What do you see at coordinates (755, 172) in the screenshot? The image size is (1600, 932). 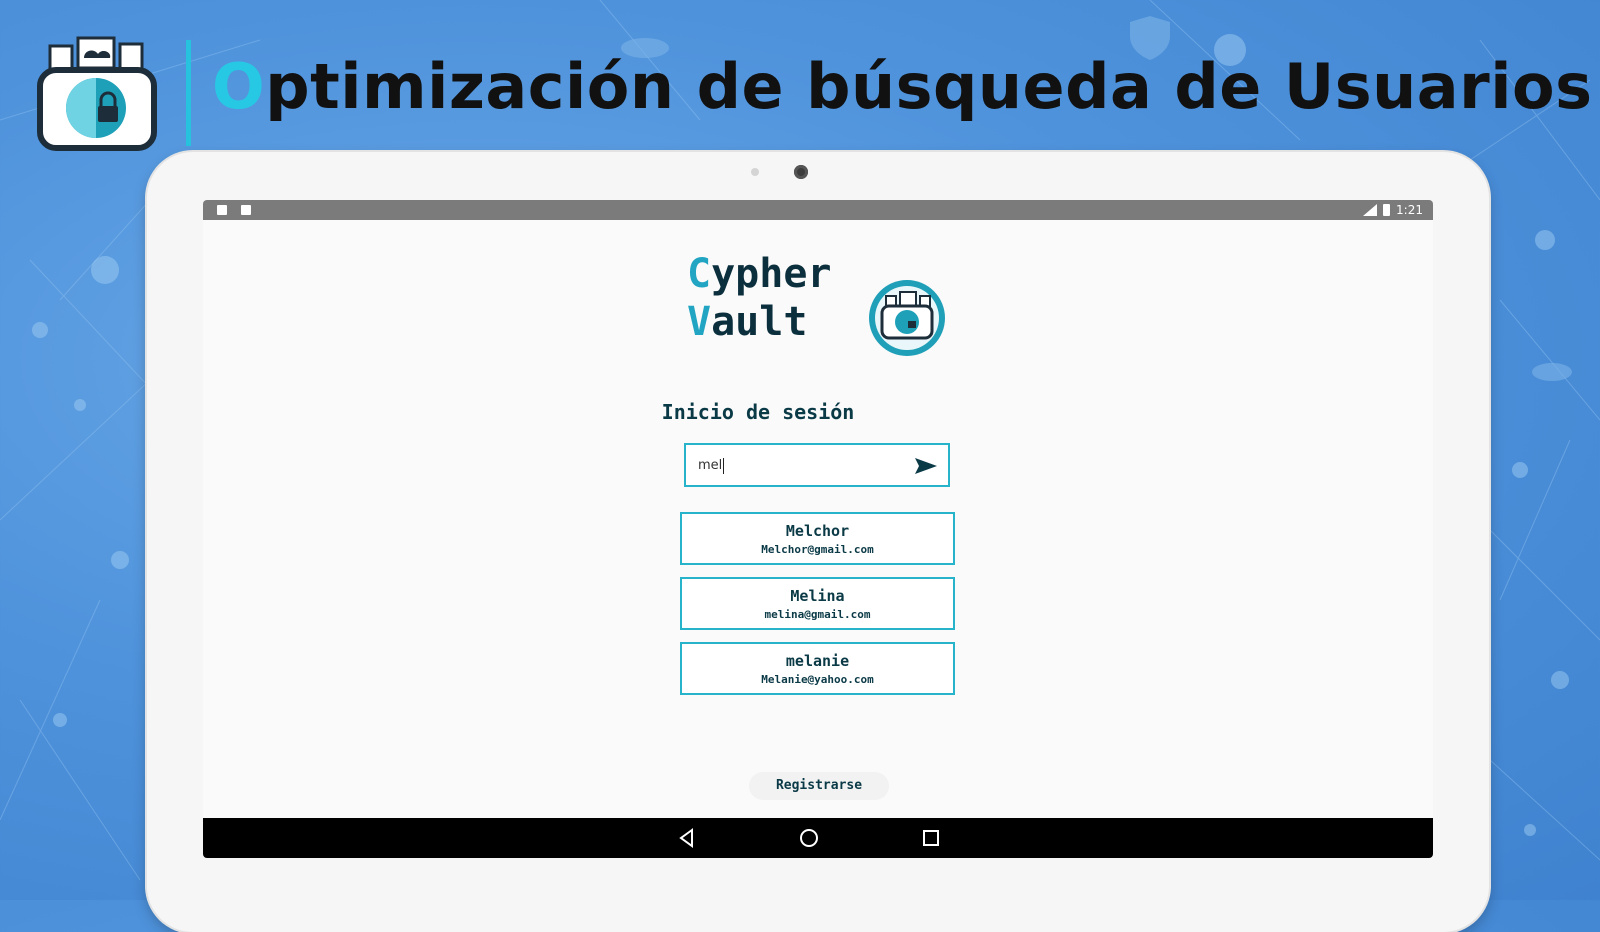 I see `tablet-sensor` at bounding box center [755, 172].